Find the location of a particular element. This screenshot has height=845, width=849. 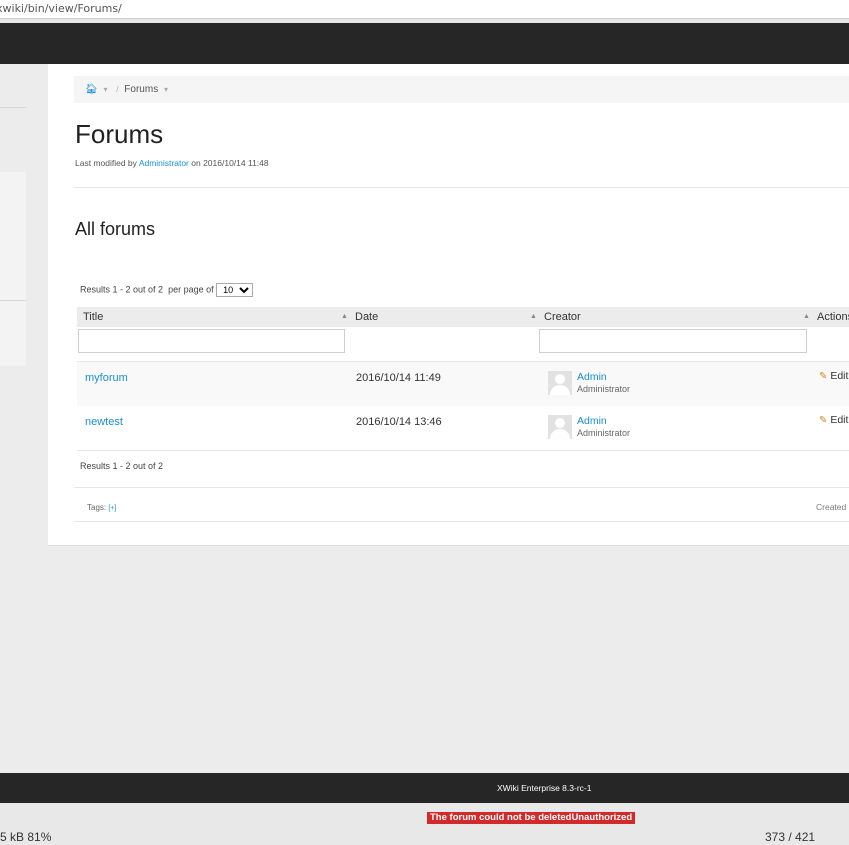

creator-filter-input is located at coordinates (673, 341).